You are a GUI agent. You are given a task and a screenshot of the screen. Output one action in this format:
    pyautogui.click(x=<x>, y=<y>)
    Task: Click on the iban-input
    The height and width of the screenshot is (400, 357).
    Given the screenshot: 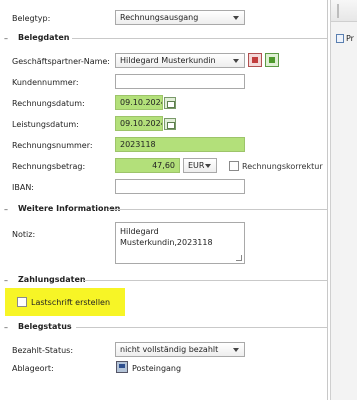 What is the action you would take?
    pyautogui.click(x=180, y=186)
    